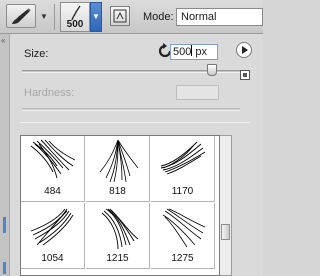 The height and width of the screenshot is (276, 320). I want to click on panel-dock-strip: «, so click(5, 155).